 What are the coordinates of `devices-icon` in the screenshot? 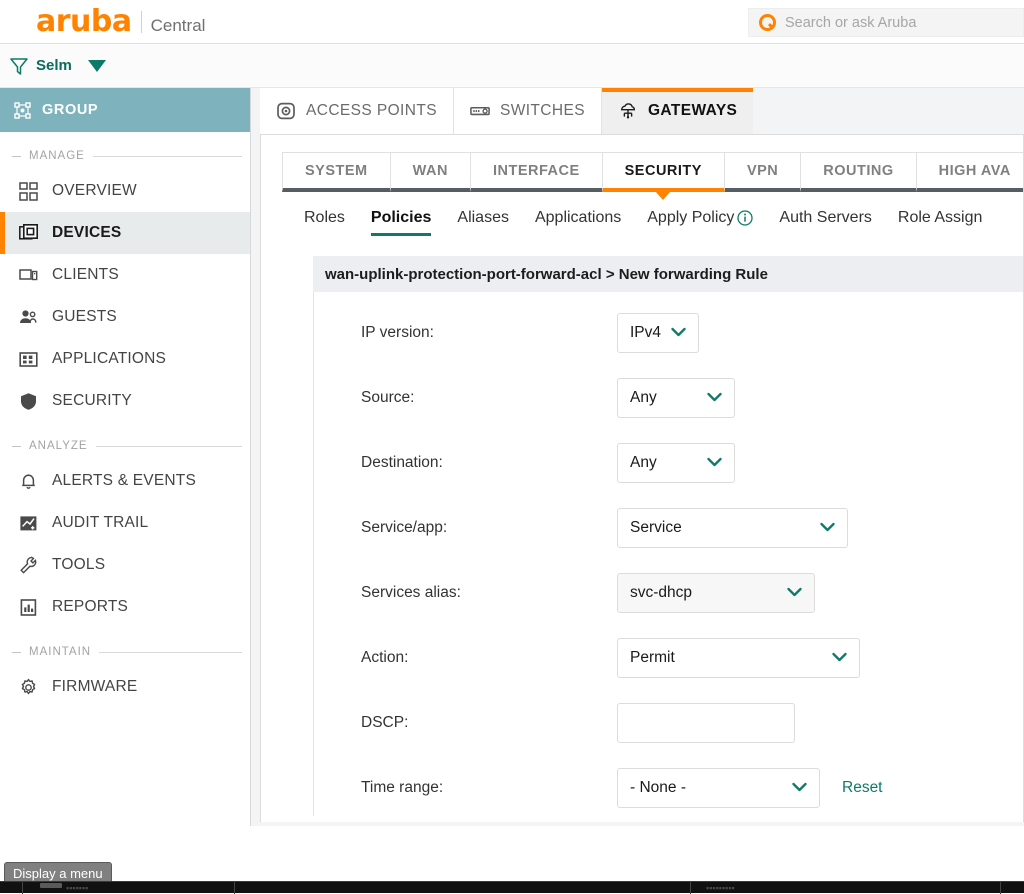 It's located at (28, 233).